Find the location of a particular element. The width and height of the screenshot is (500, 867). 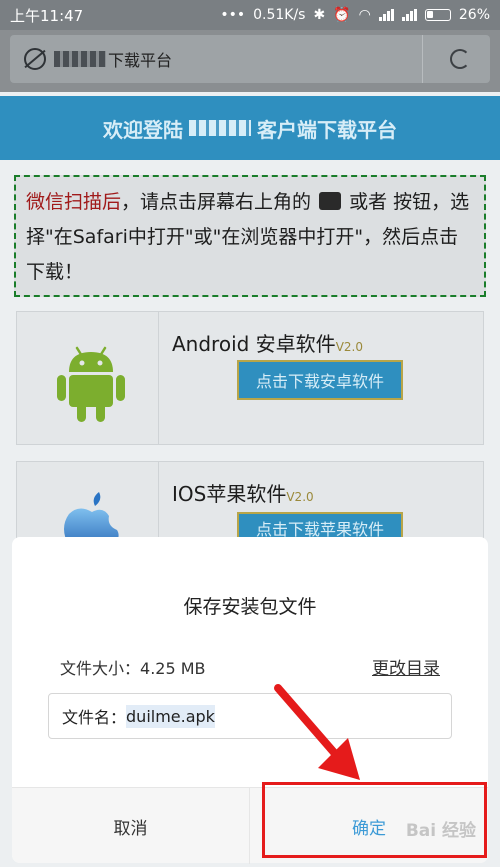

battery-icon is located at coordinates (437, 15).